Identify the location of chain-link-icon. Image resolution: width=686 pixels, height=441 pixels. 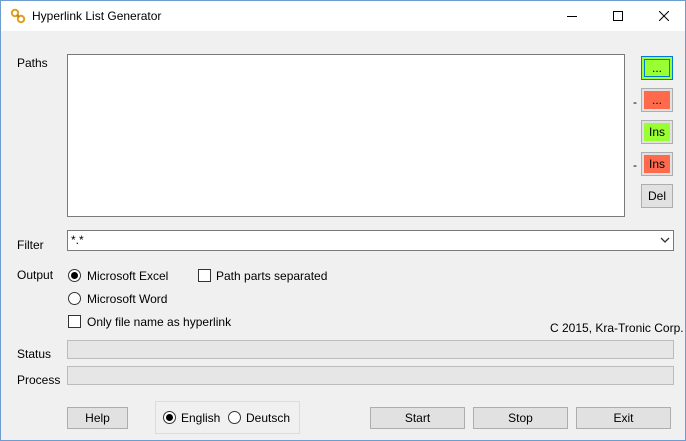
(18, 16).